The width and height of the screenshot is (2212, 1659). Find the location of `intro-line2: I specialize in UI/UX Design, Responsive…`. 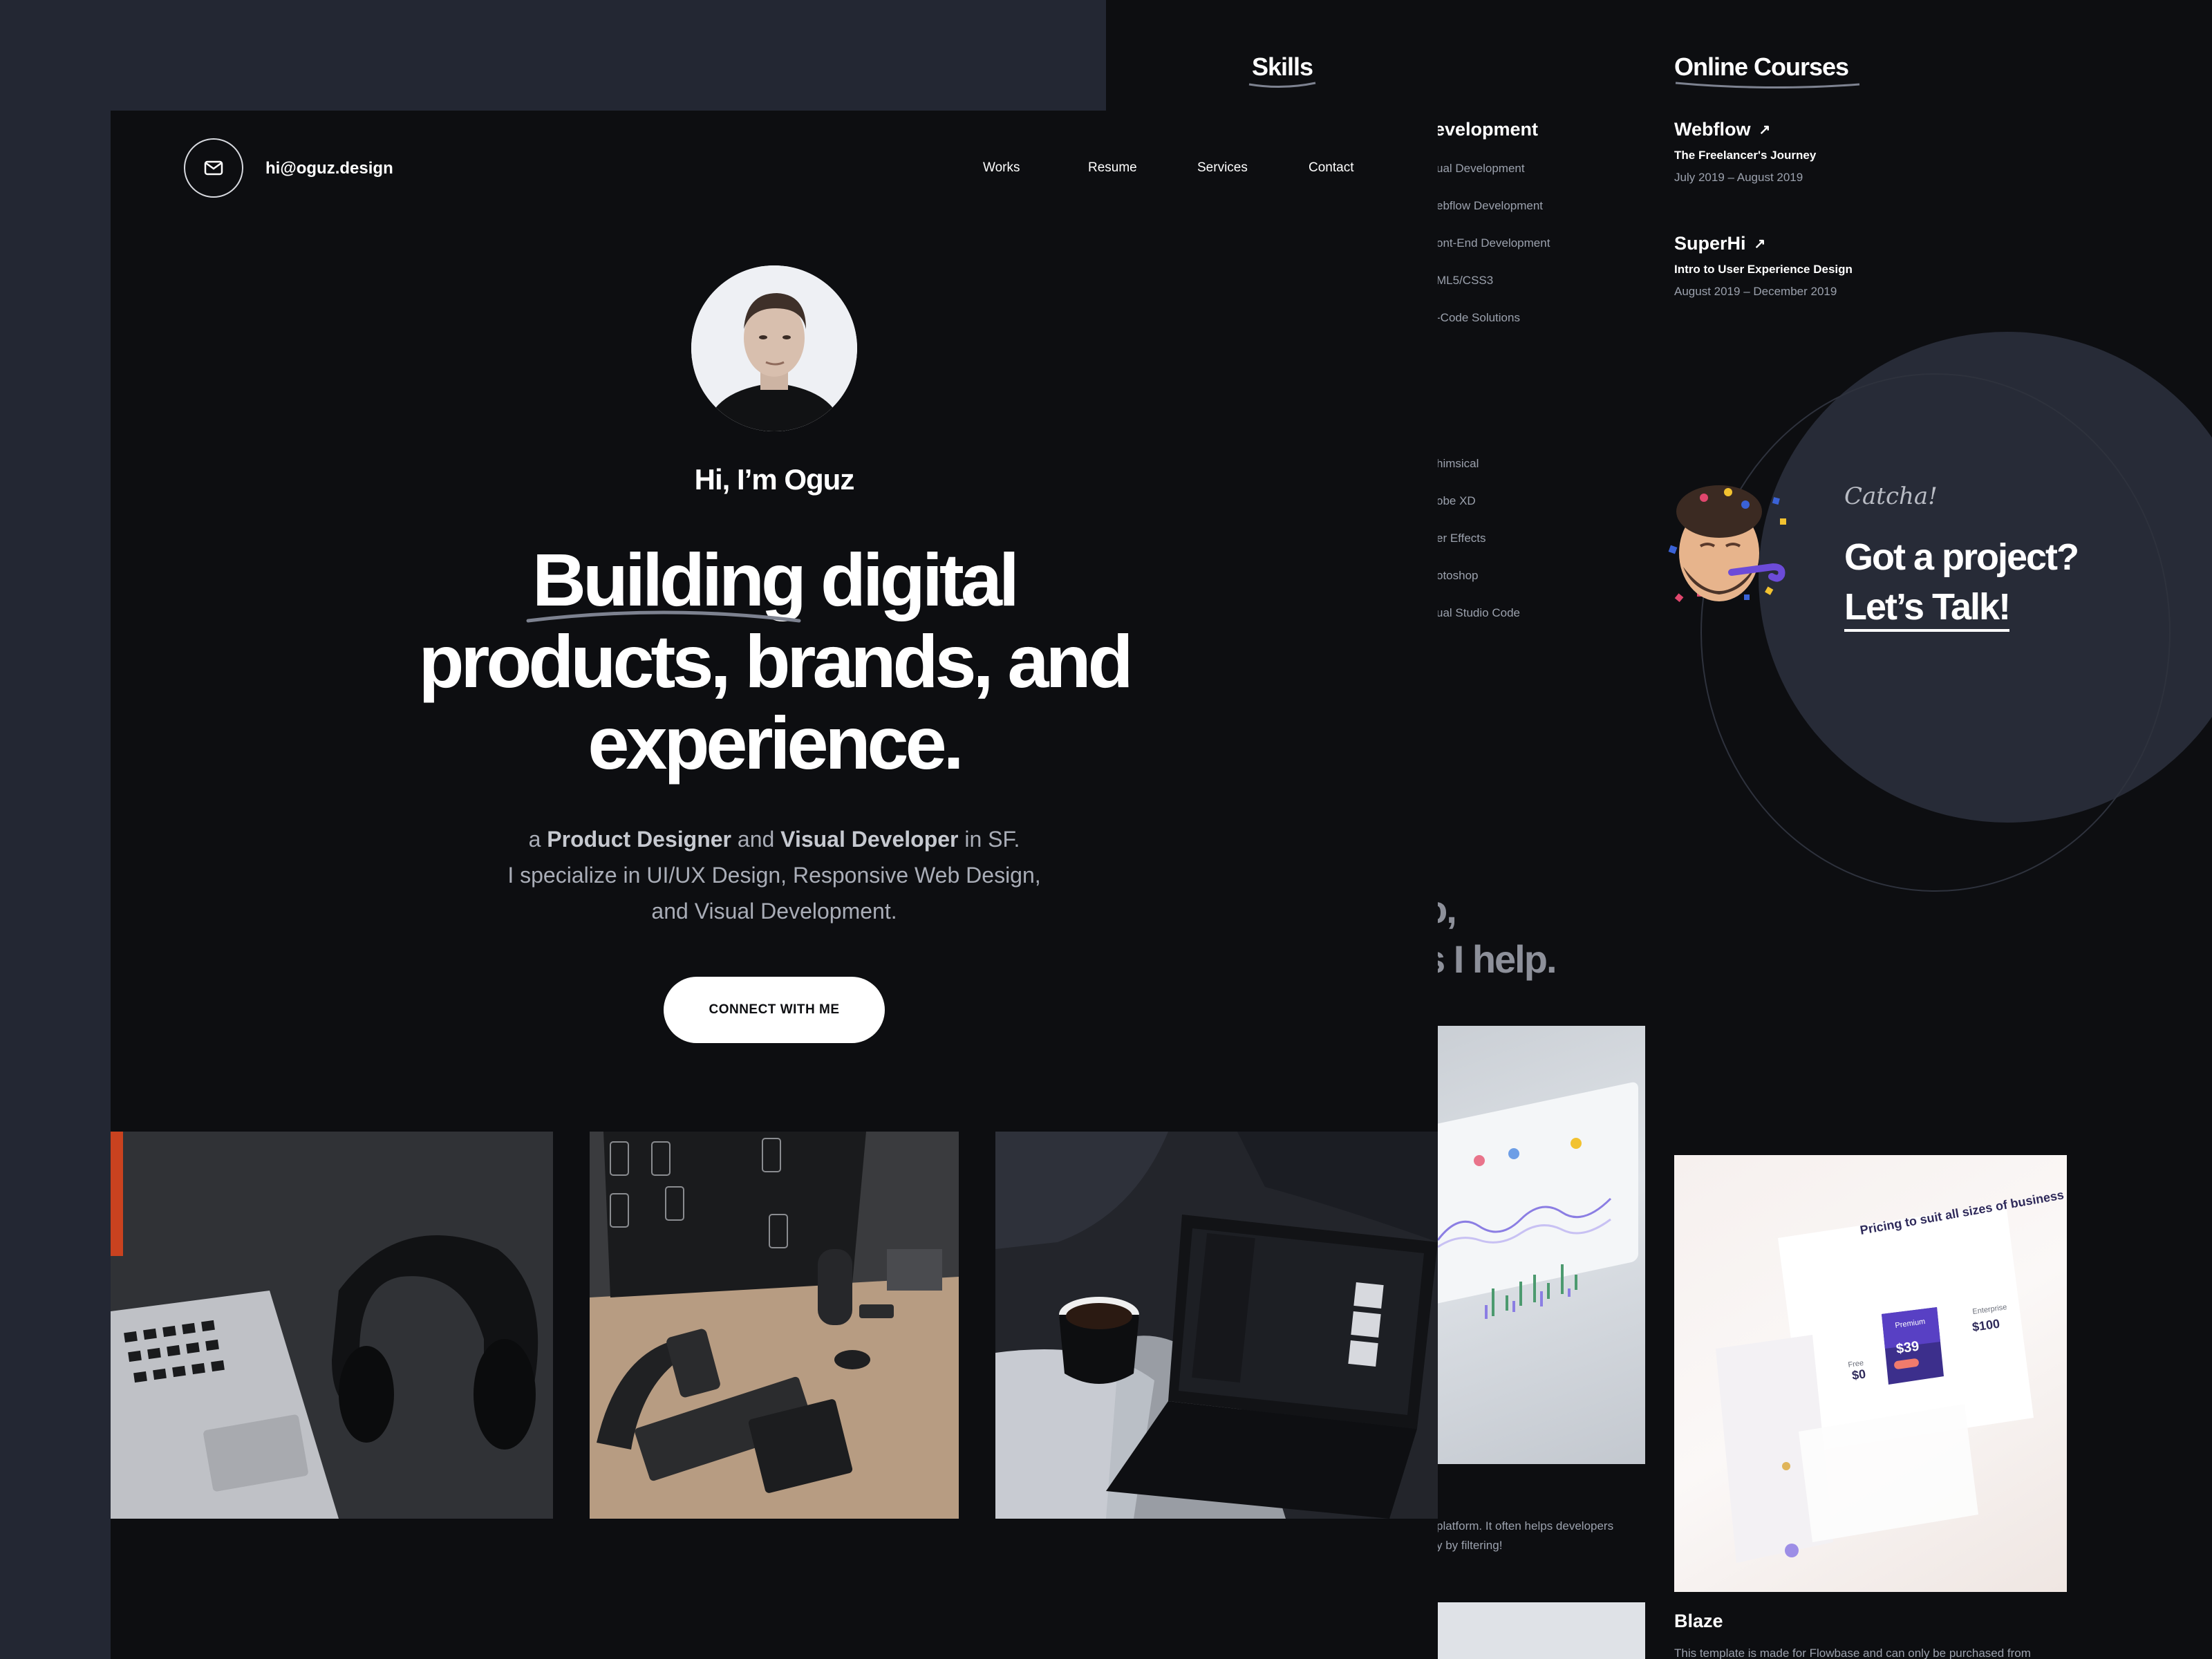

intro-line2: I specialize in UI/UX Design, Responsive… is located at coordinates (774, 875).